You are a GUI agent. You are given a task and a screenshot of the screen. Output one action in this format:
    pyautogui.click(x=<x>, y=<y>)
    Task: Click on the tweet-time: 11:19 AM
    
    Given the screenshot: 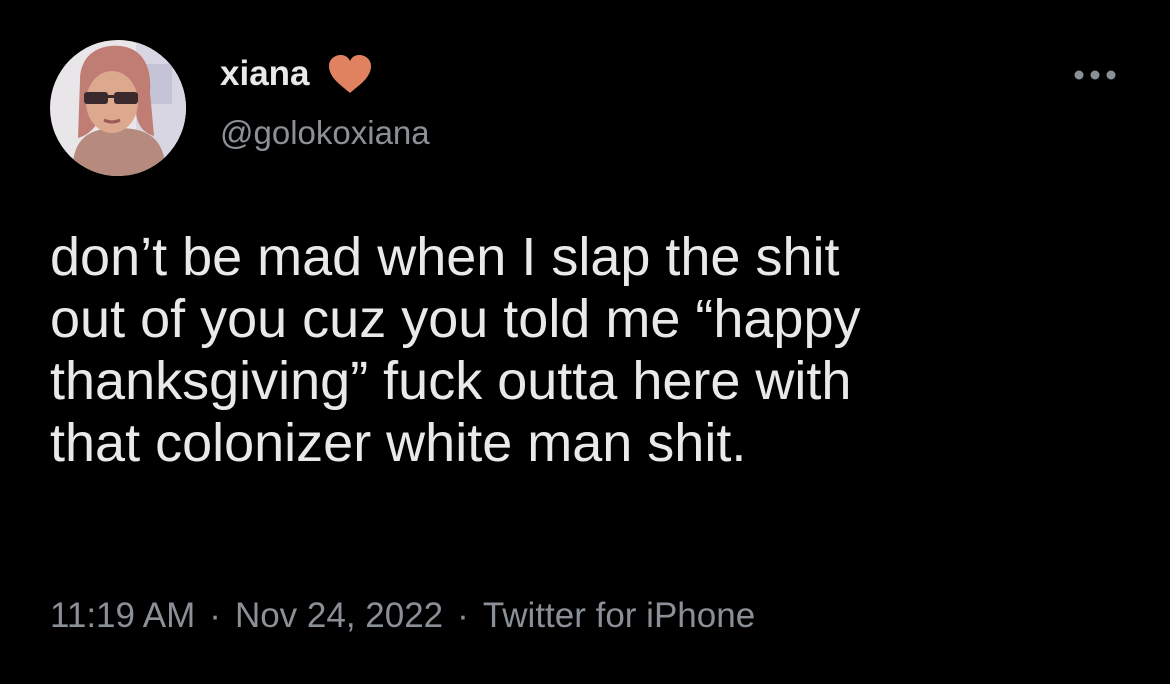 What is the action you would take?
    pyautogui.click(x=122, y=615)
    